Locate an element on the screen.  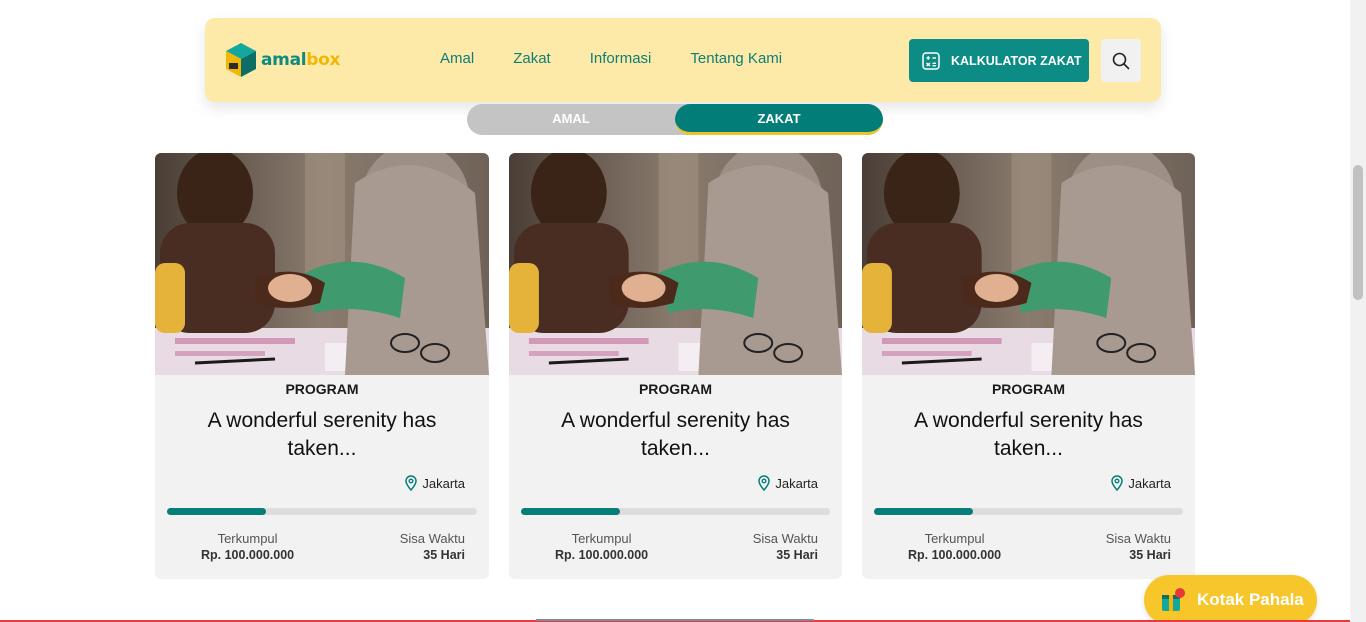
search-button is located at coordinates (1121, 60).